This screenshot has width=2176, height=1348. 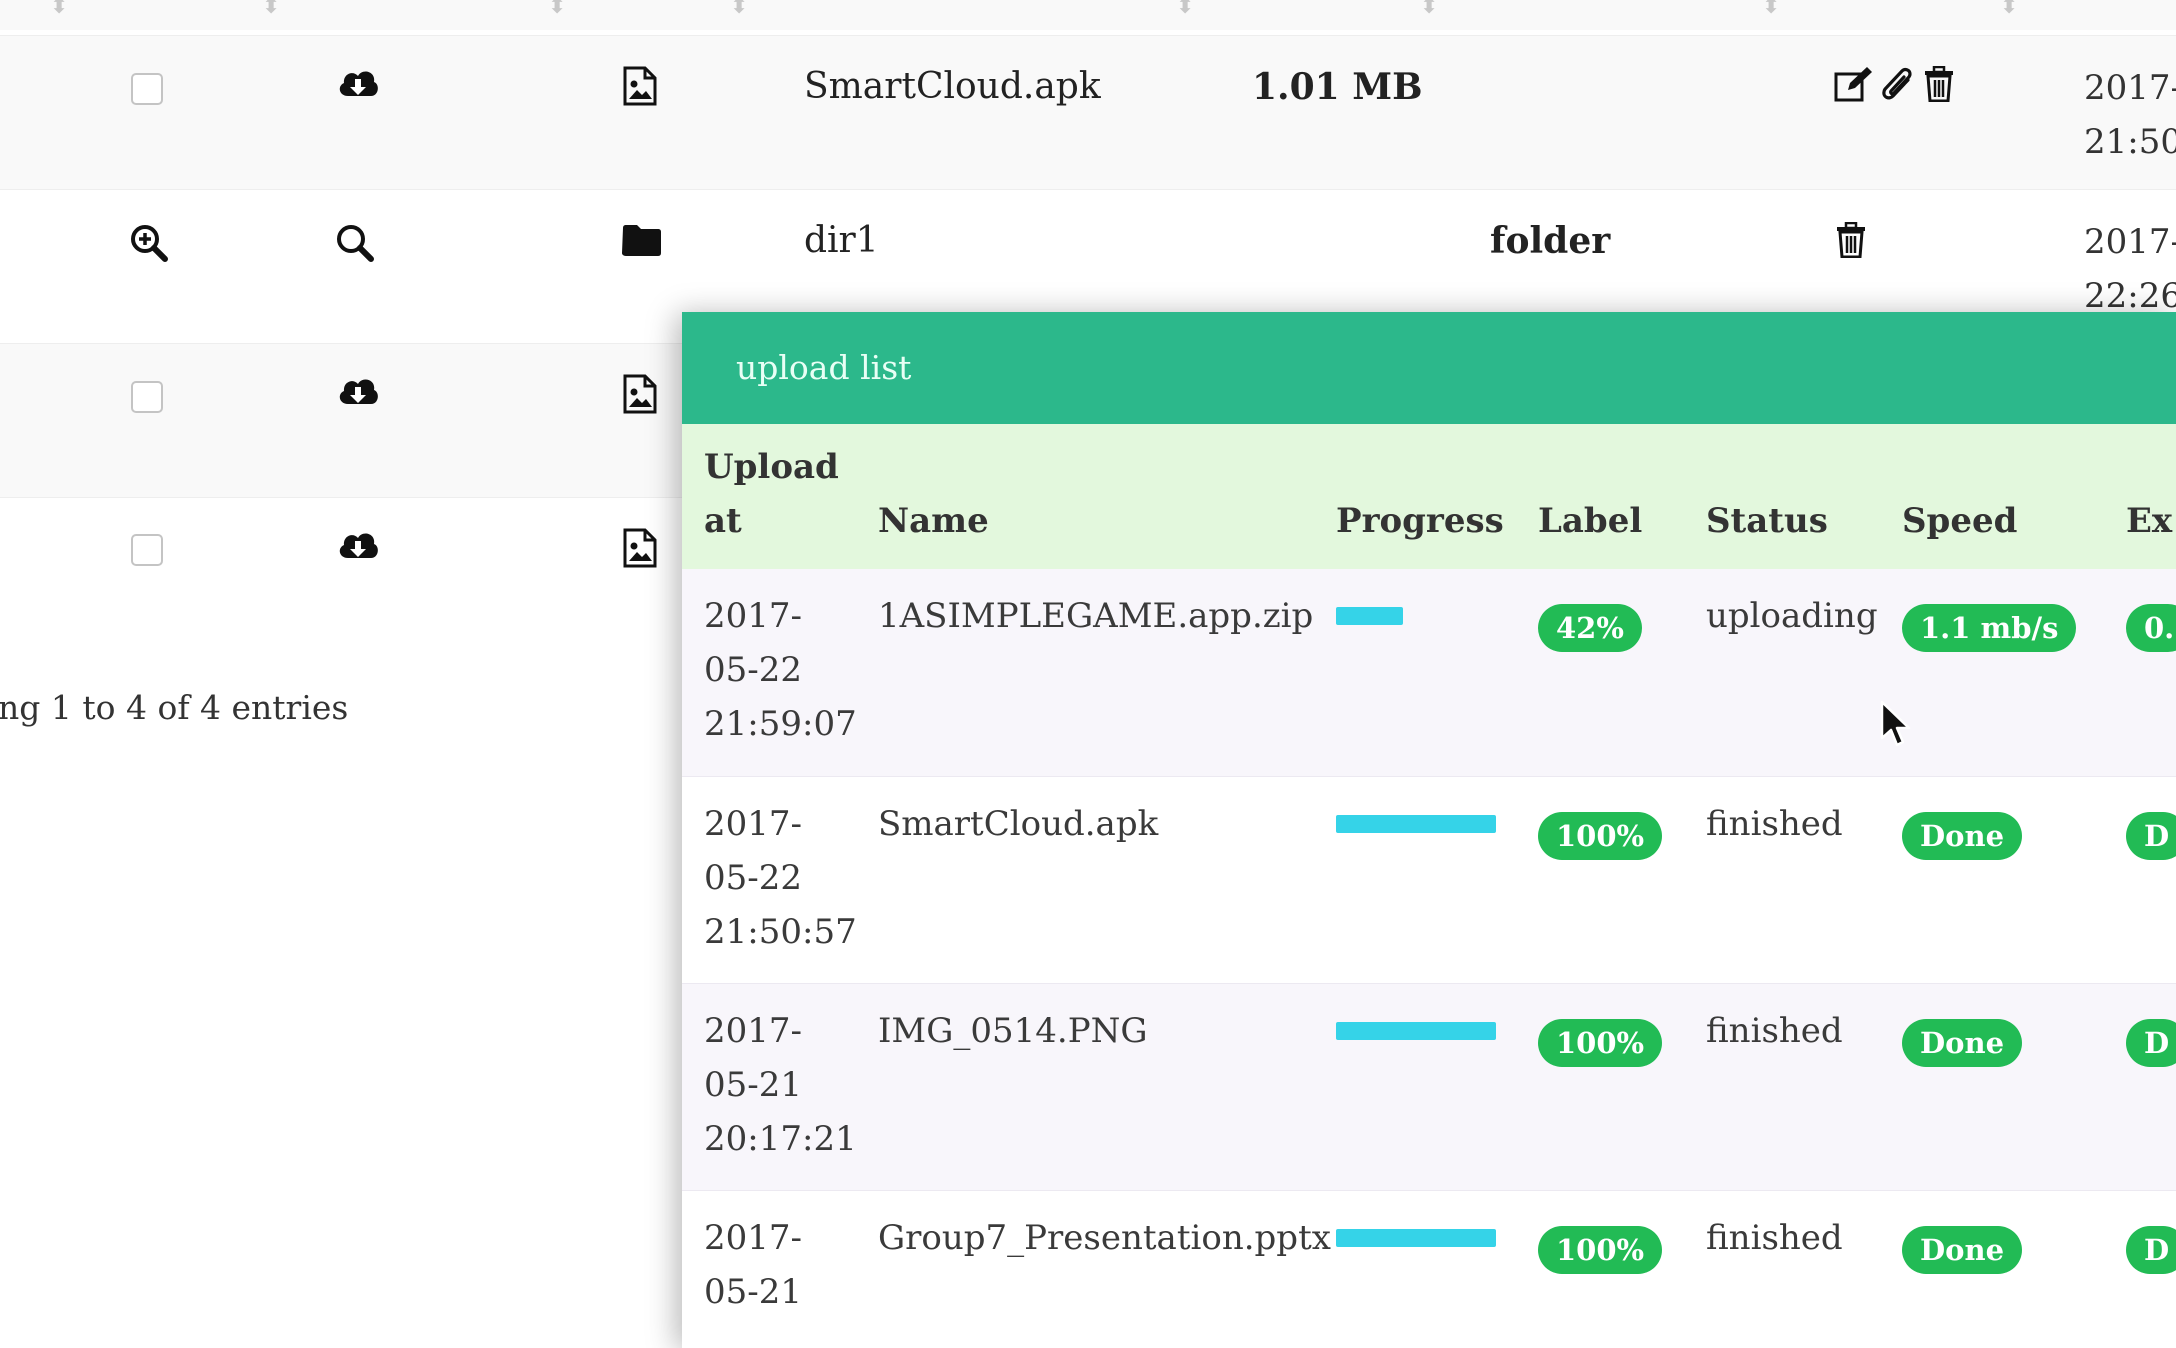 I want to click on panel-title: upload list, so click(x=824, y=367).